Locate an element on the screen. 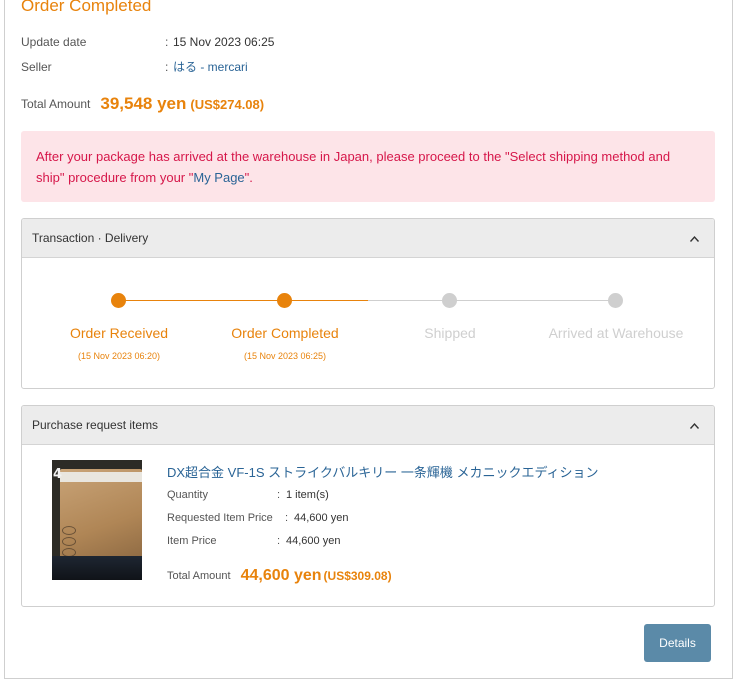 The image size is (752, 679). step-dot-order-completed is located at coordinates (284, 300).